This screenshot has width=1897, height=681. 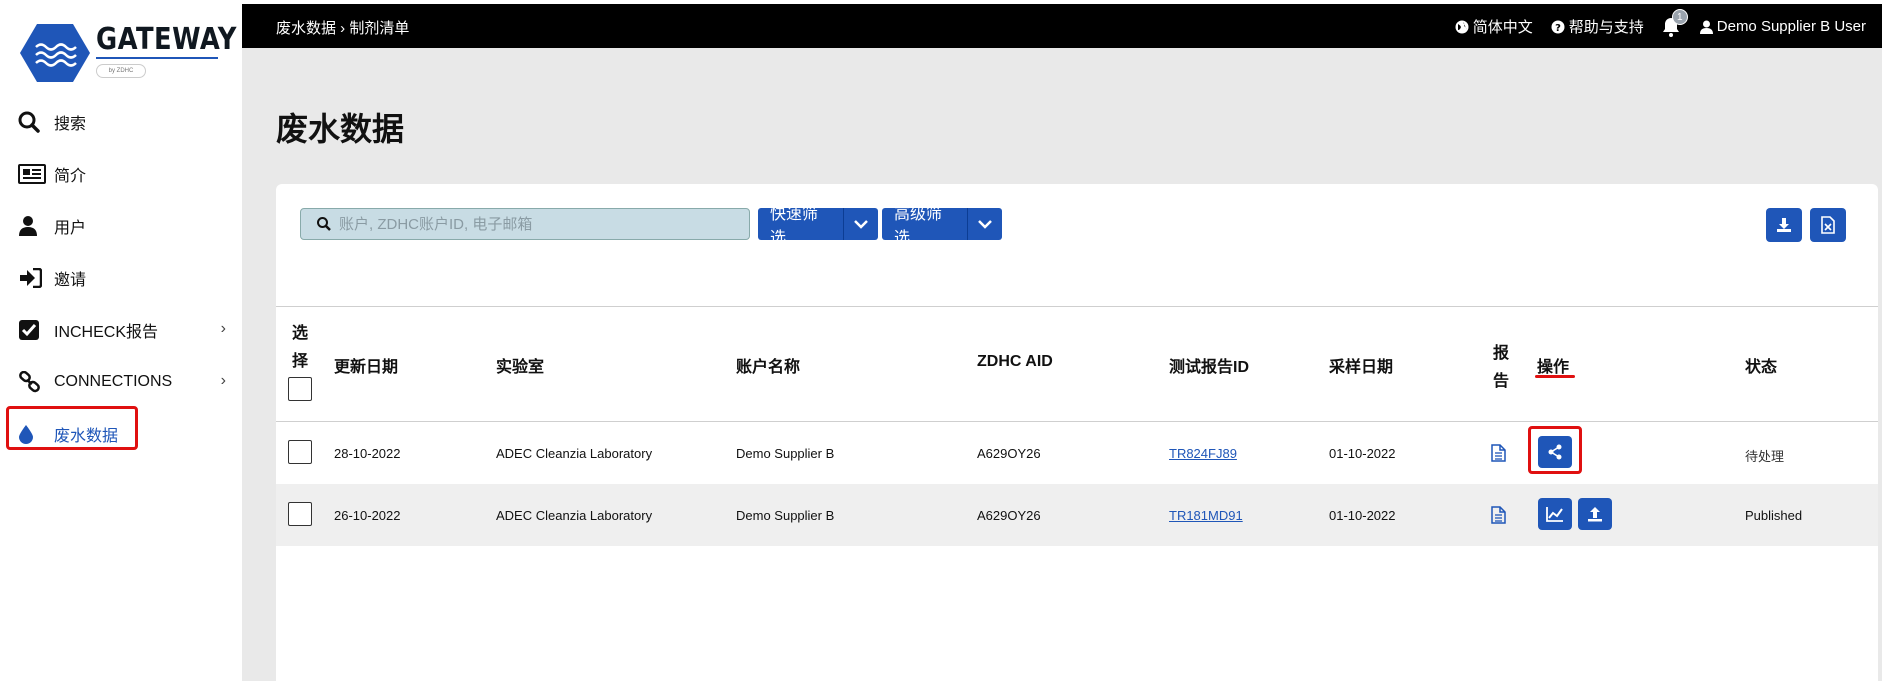 What do you see at coordinates (106, 332) in the screenshot?
I see `sidebar-item-label: INCHECK报告` at bounding box center [106, 332].